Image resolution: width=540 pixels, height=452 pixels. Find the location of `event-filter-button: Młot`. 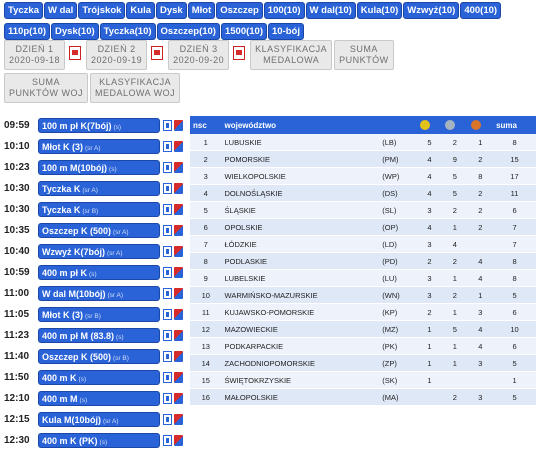

event-filter-button: Młot is located at coordinates (201, 10).